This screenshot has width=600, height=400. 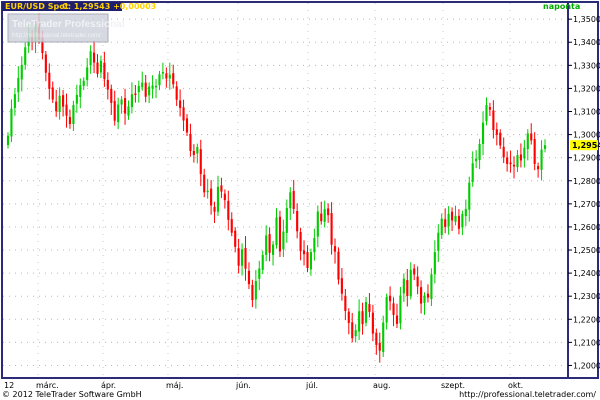 I want to click on period-label: naponta, so click(x=561, y=6).